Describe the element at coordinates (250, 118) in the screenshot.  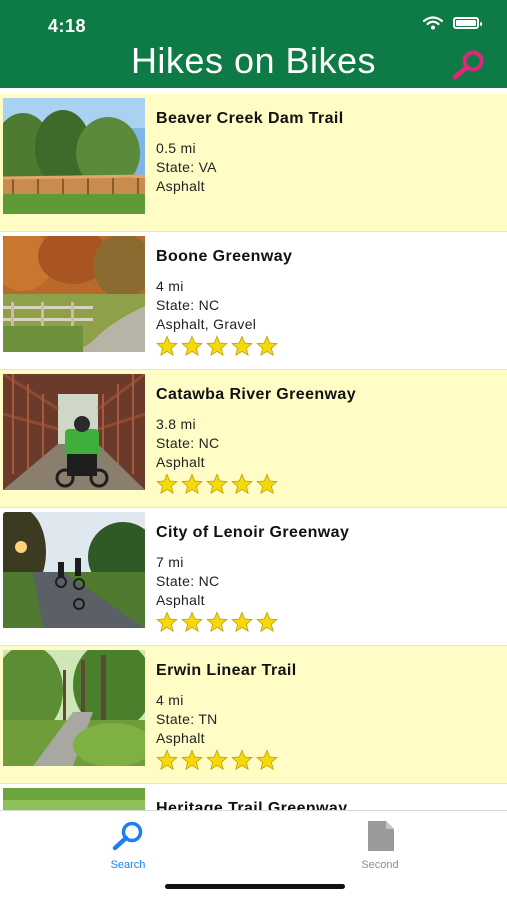
I see `trail-name: Beaver Creek Dam Trail` at that location.